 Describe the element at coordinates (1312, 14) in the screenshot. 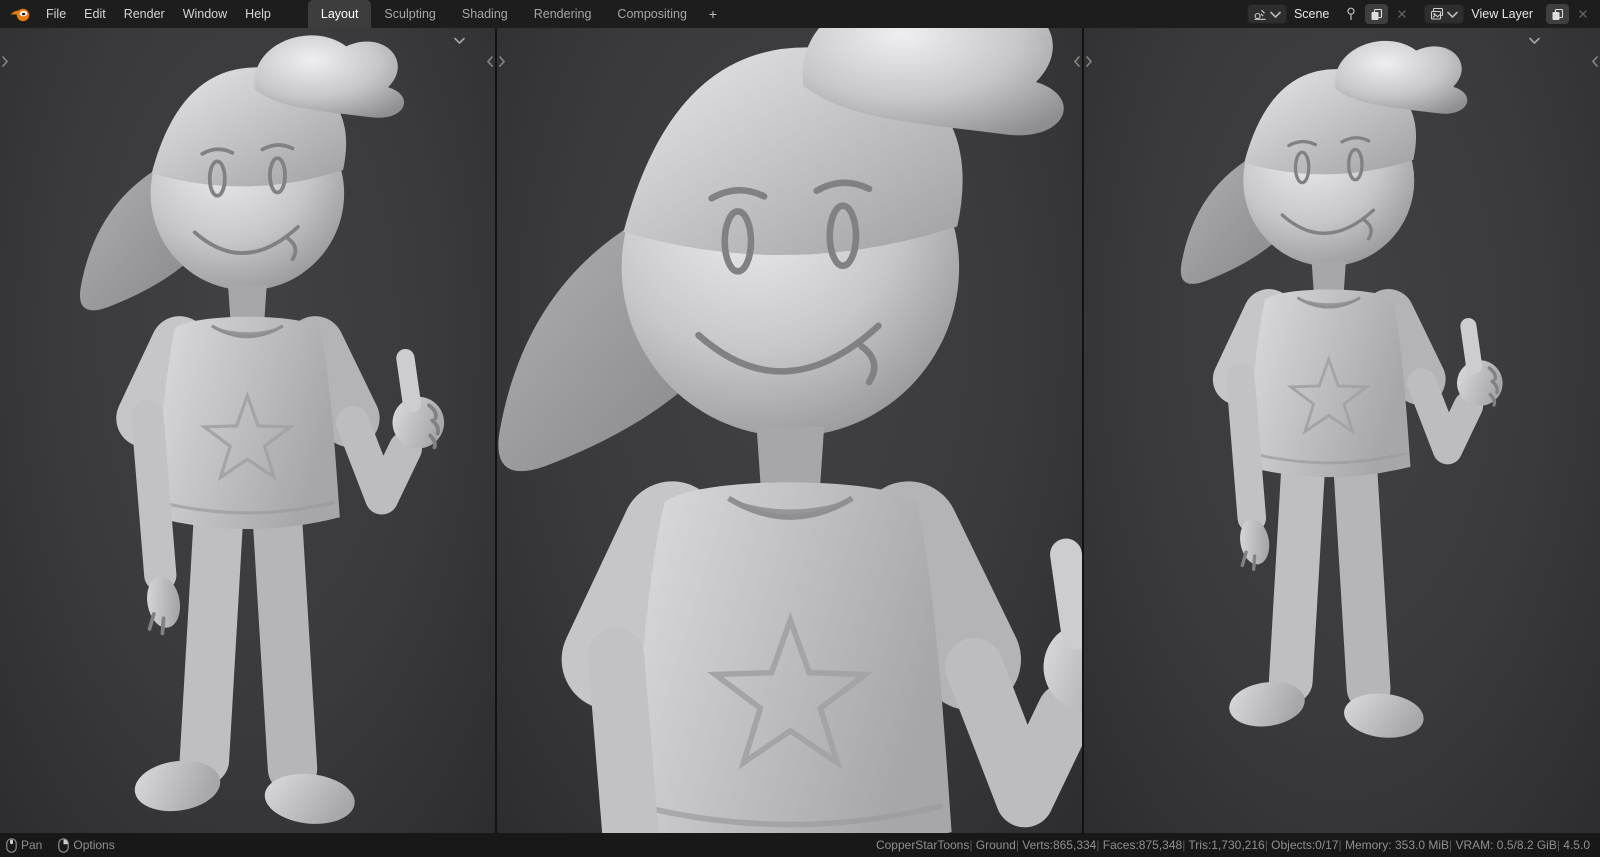

I see `scene-name: Scene` at that location.